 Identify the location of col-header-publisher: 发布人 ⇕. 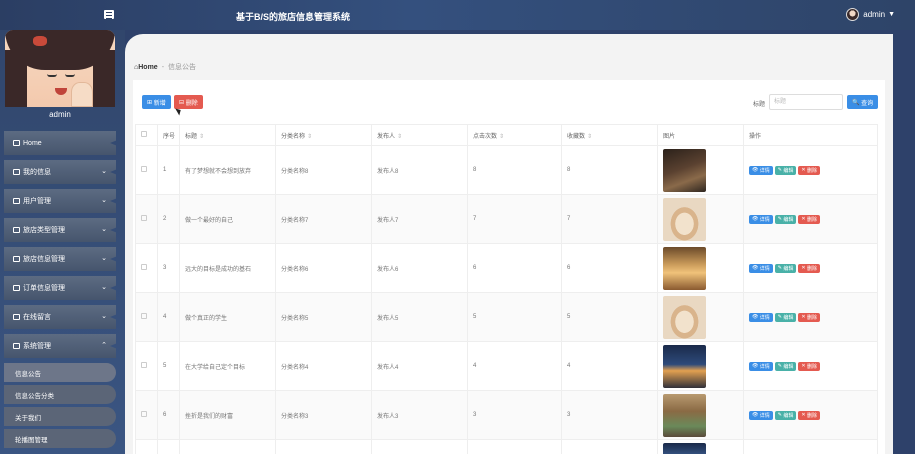
(419, 135).